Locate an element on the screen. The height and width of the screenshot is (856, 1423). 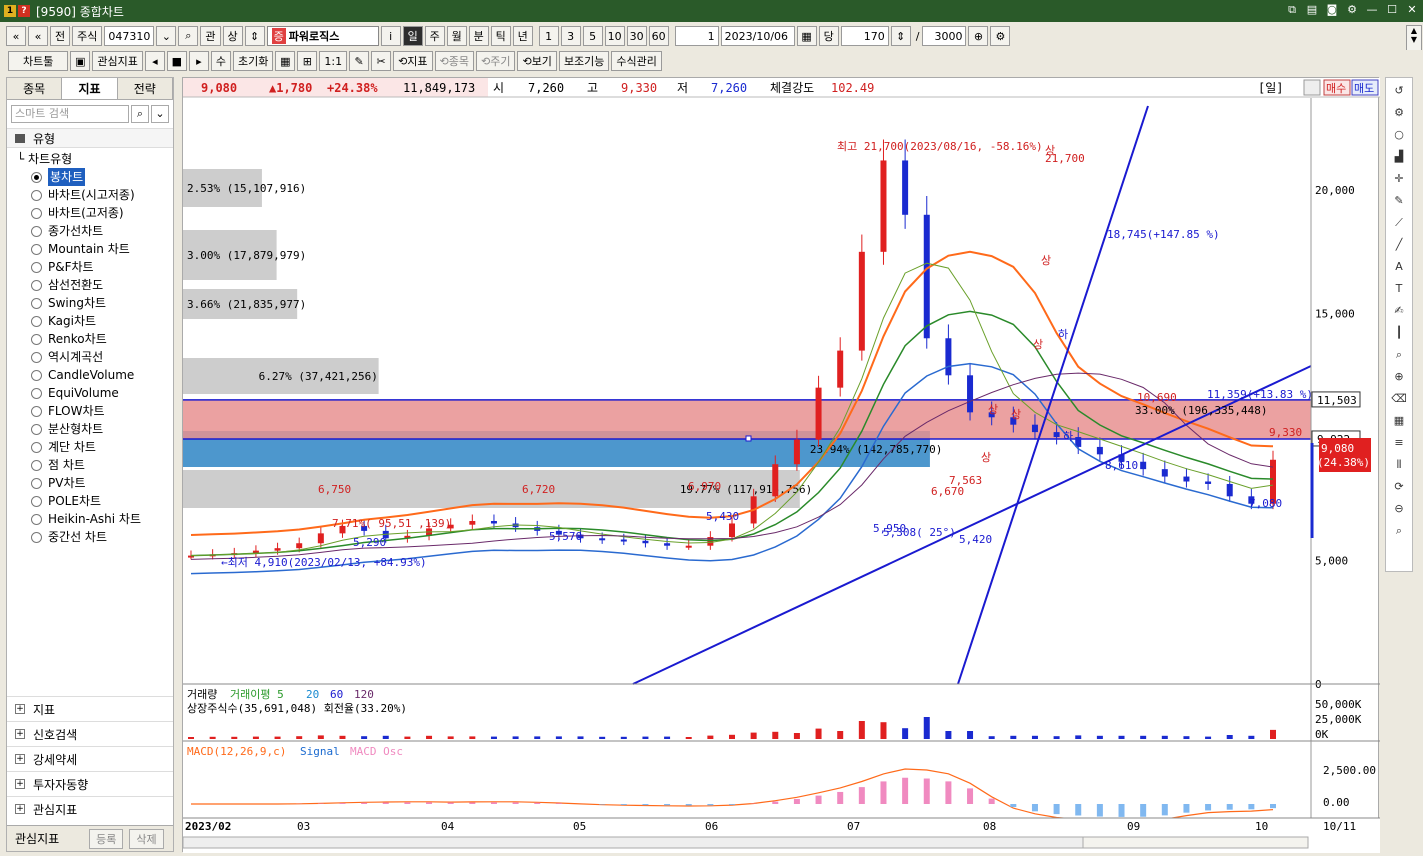
group-1: + 신호검색 is located at coordinates (90, 733).